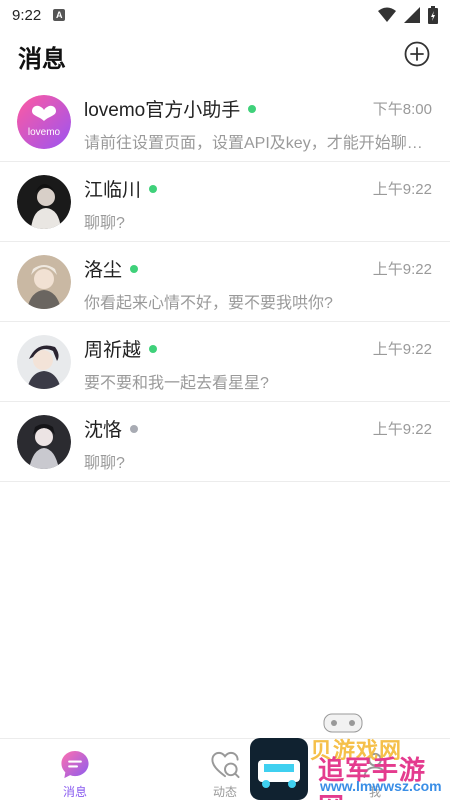 Image resolution: width=450 pixels, height=800 pixels. Describe the element at coordinates (176, 383) in the screenshot. I see `chat-preview: 要不要和我一起去看星星?` at that location.